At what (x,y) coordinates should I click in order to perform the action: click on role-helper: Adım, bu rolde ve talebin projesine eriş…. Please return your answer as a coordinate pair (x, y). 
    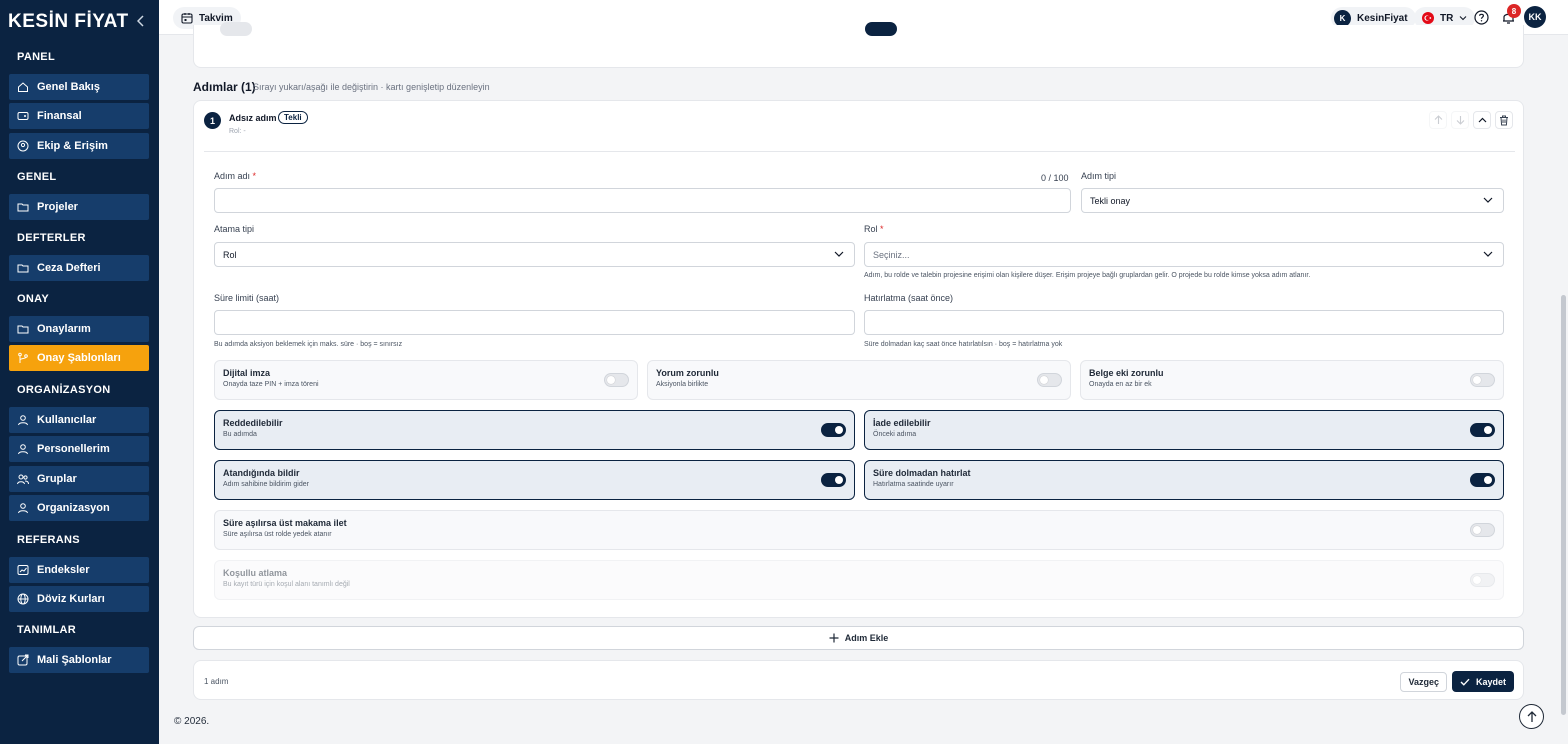
    Looking at the image, I should click on (1087, 275).